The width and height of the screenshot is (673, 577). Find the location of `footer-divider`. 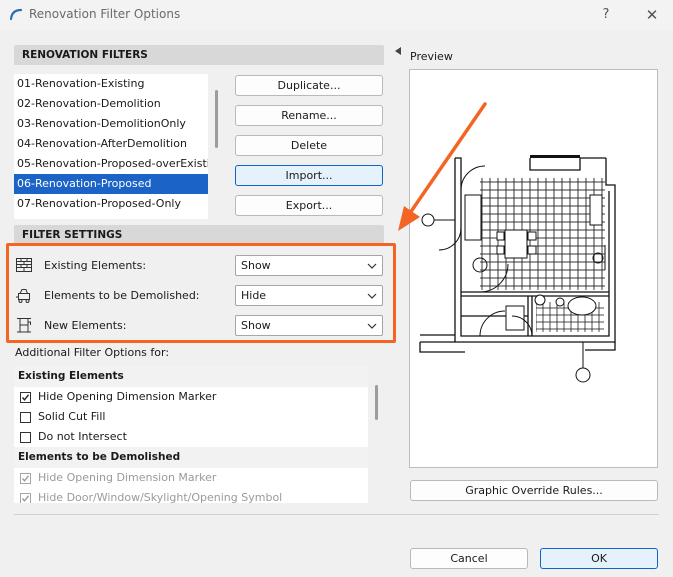

footer-divider is located at coordinates (336, 514).